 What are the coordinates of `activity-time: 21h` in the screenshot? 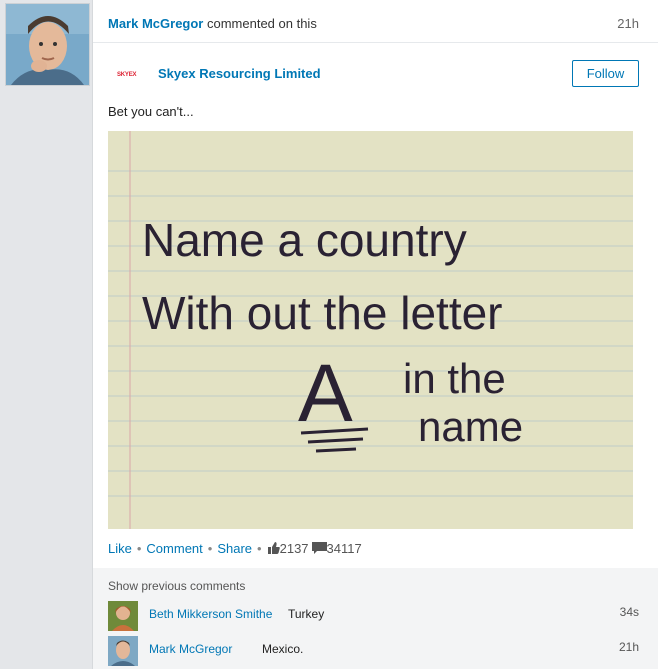 It's located at (628, 23).